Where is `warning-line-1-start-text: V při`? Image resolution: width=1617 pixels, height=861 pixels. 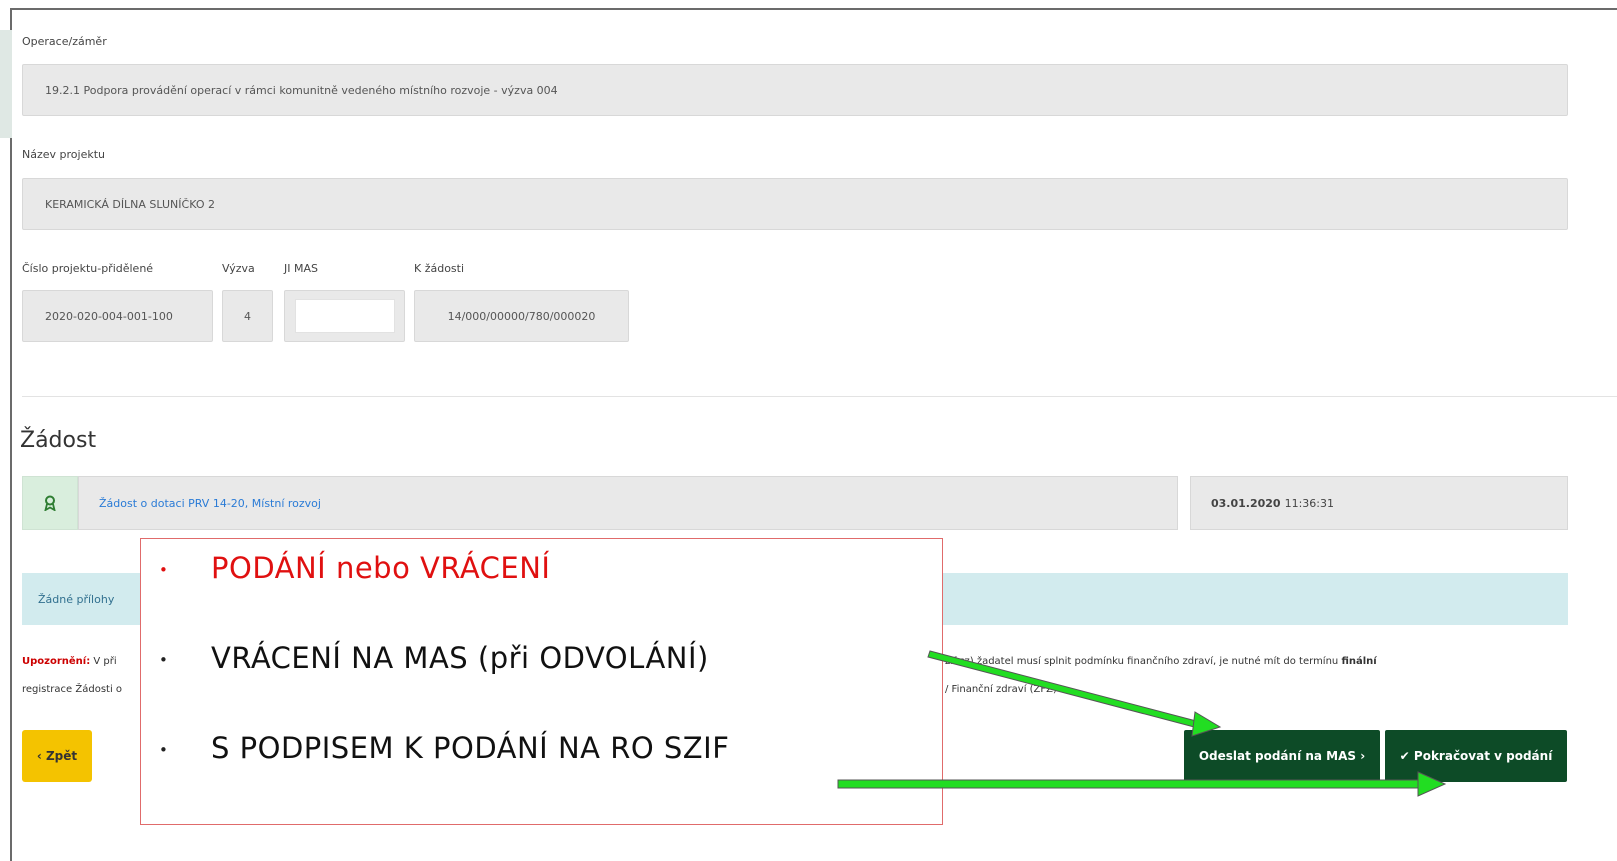
warning-line-1-start-text: V při is located at coordinates (105, 661).